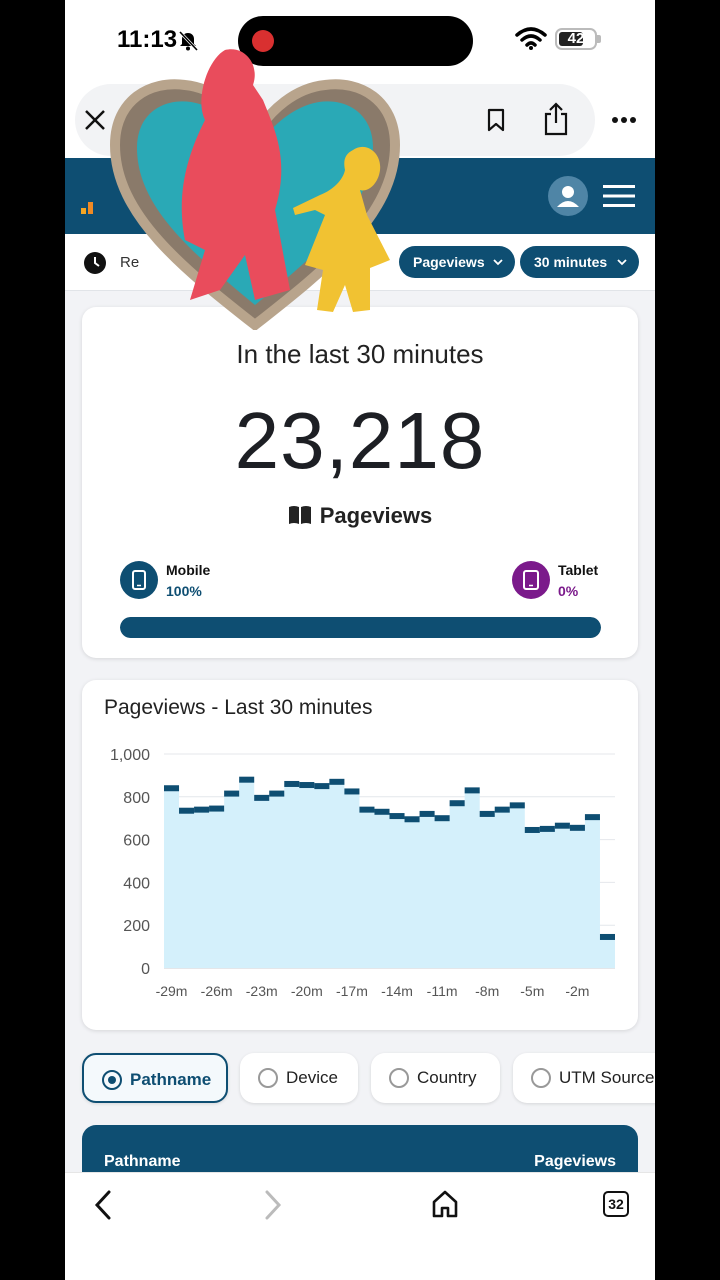 The height and width of the screenshot is (1280, 720). What do you see at coordinates (103, 1205) in the screenshot?
I see `back-arrow-icon` at bounding box center [103, 1205].